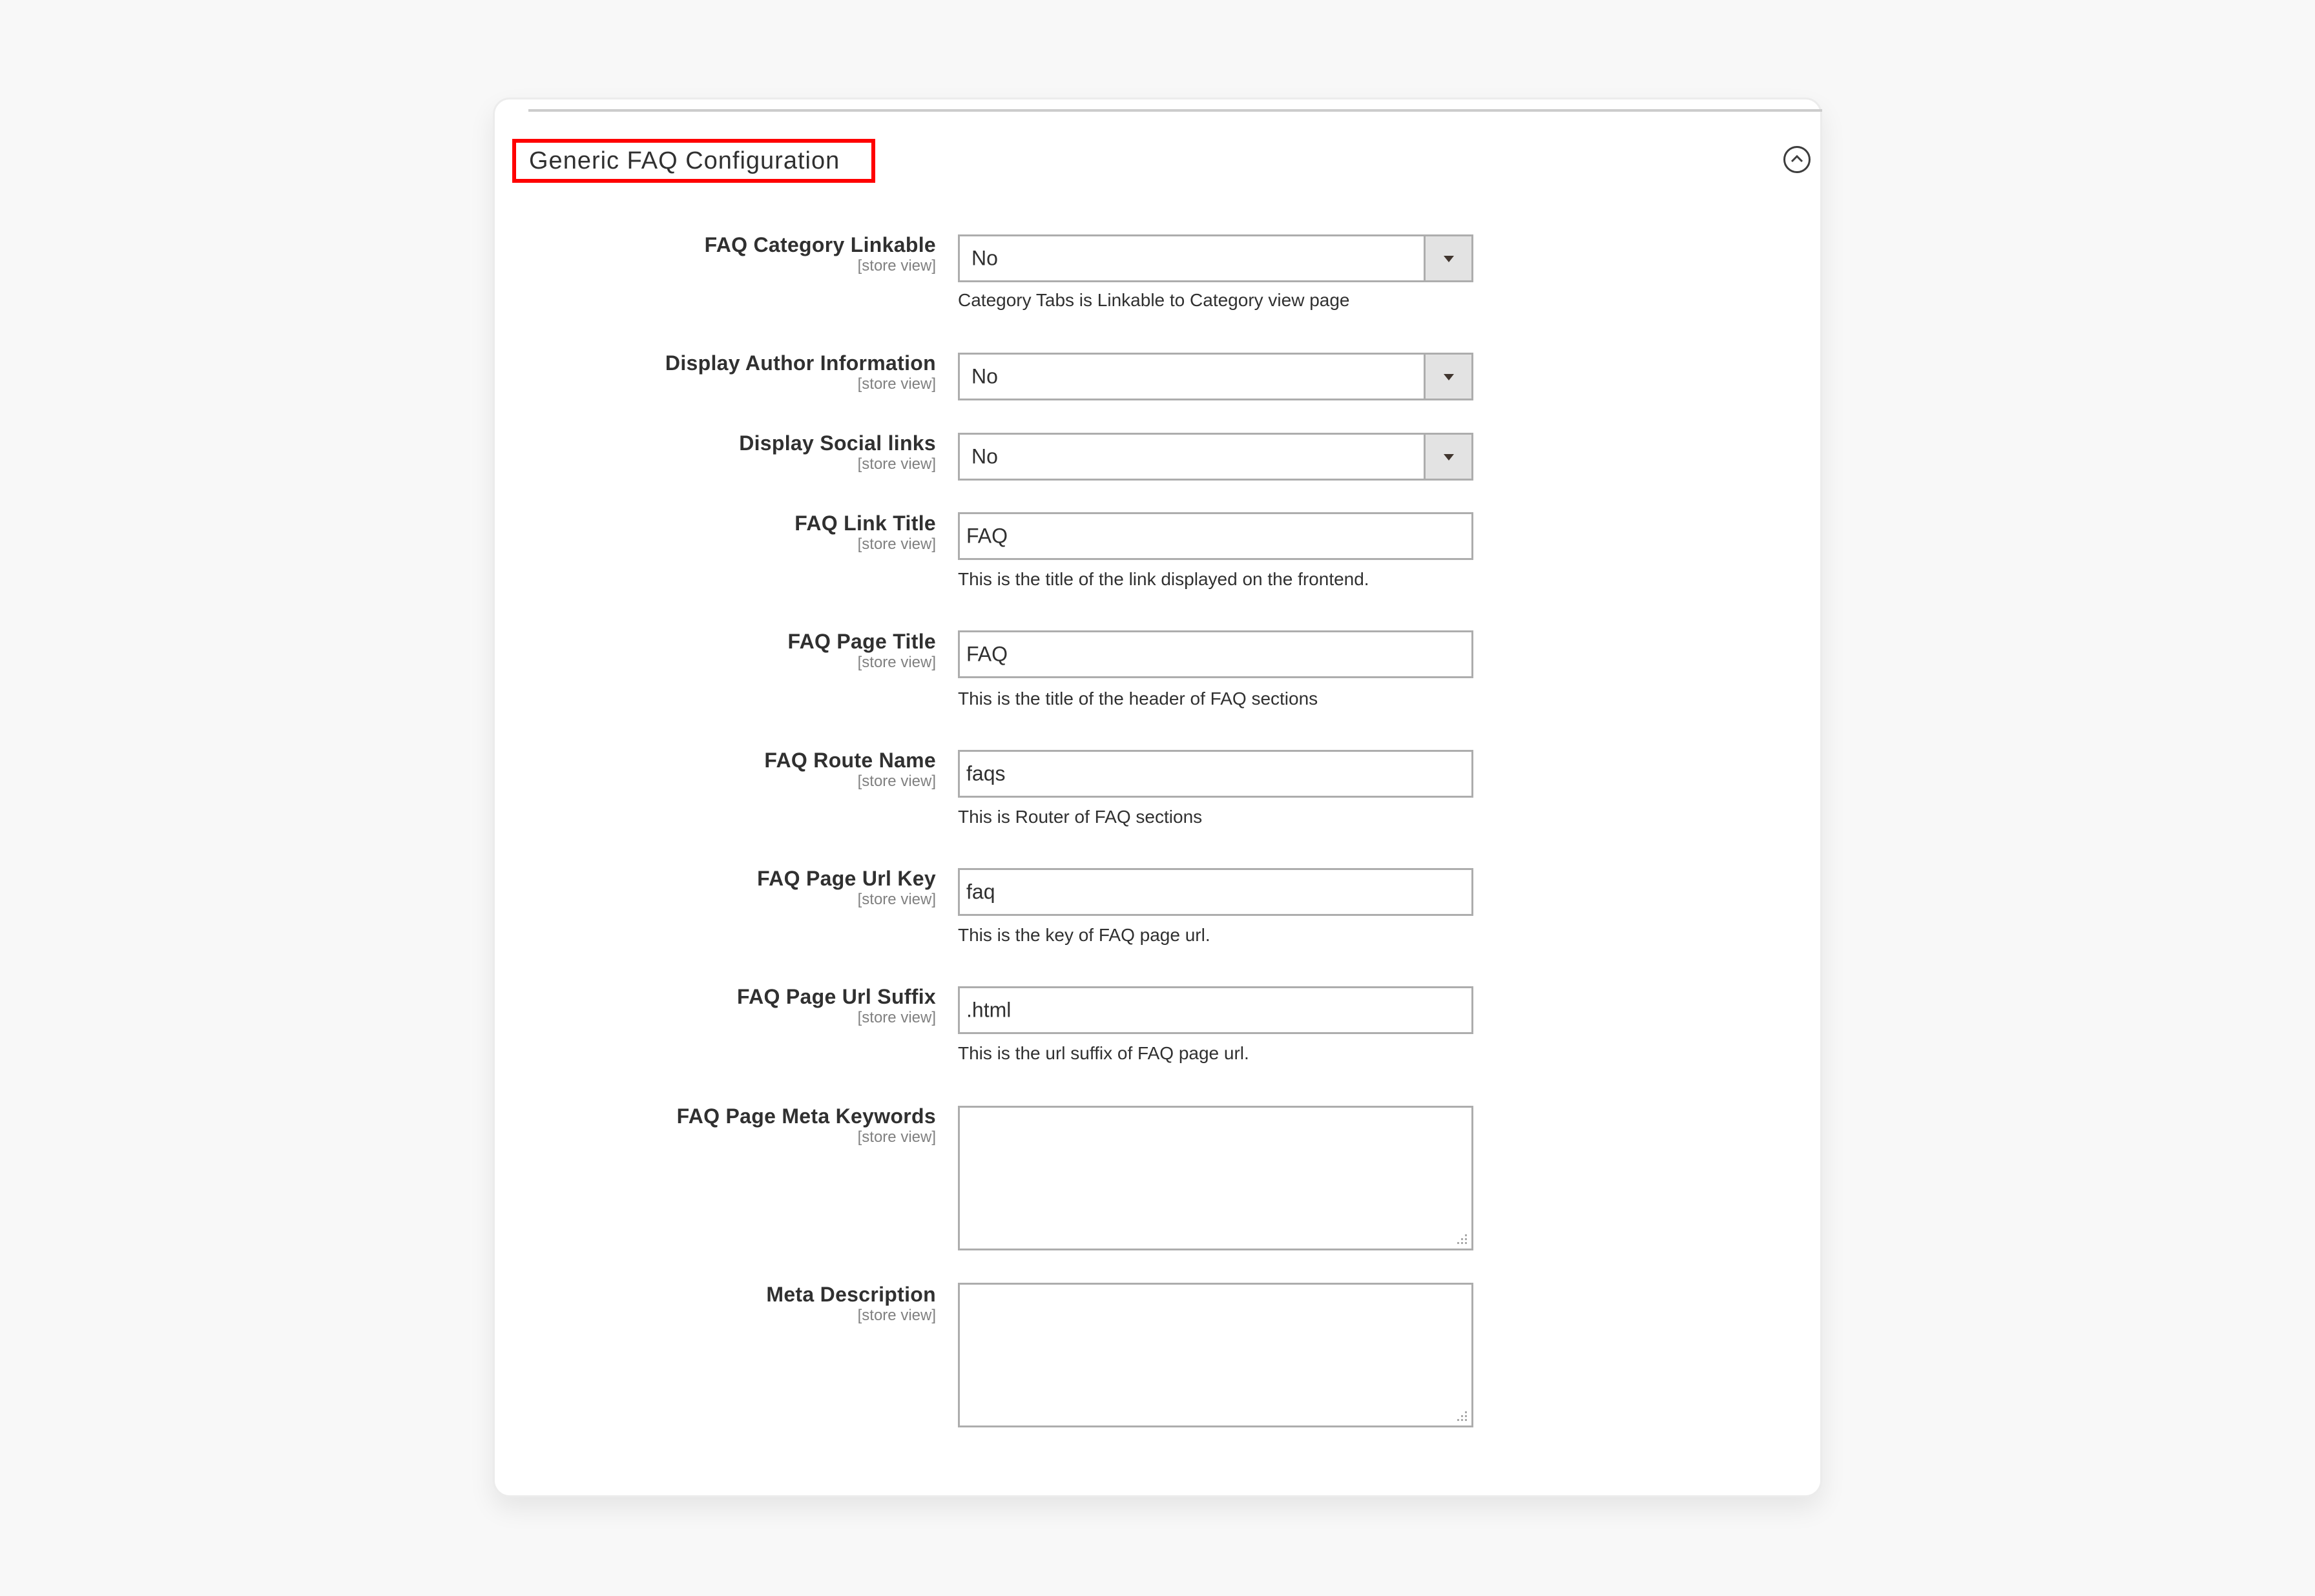 This screenshot has width=2315, height=1596. What do you see at coordinates (861, 650) in the screenshot?
I see `field-label-page-title: FAQ Page Title [store view]` at bounding box center [861, 650].